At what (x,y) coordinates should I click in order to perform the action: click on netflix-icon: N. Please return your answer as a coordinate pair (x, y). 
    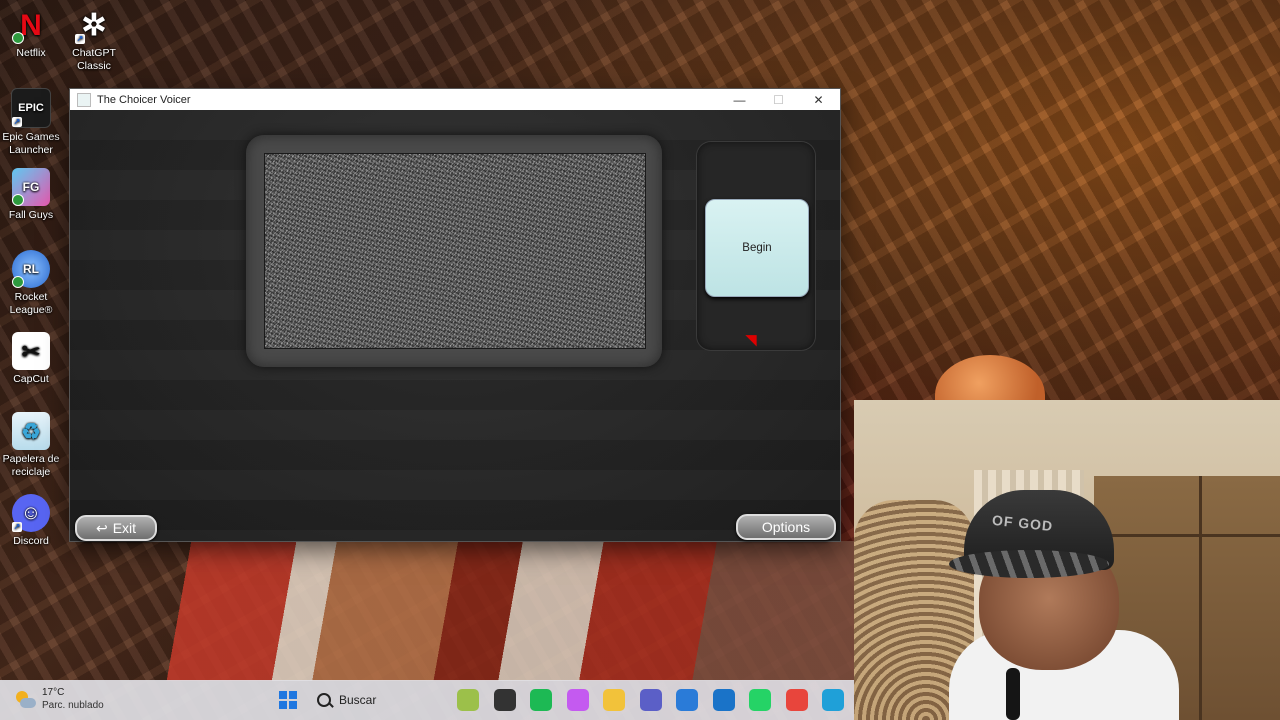
    Looking at the image, I should click on (31, 25).